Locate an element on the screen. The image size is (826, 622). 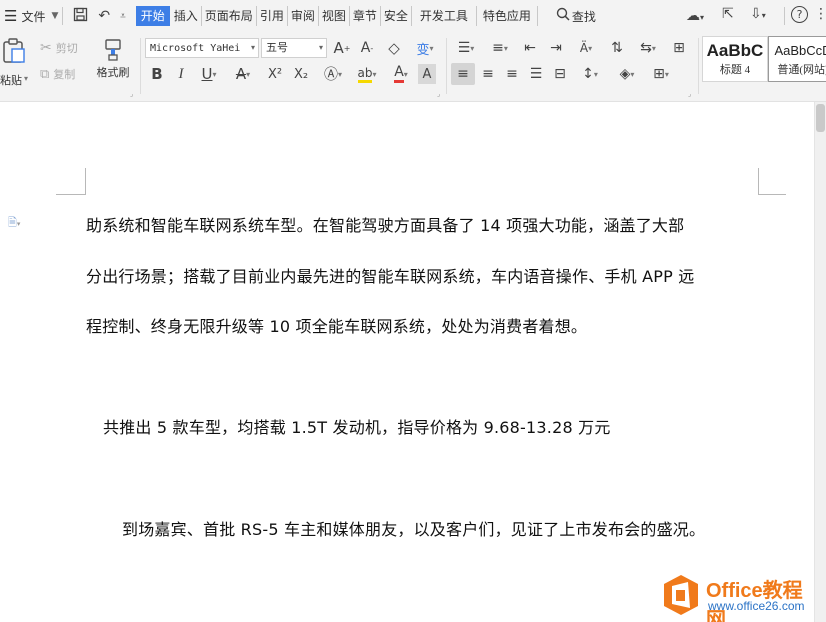
font-size-select: 五号 ▾ is located at coordinates (294, 48).